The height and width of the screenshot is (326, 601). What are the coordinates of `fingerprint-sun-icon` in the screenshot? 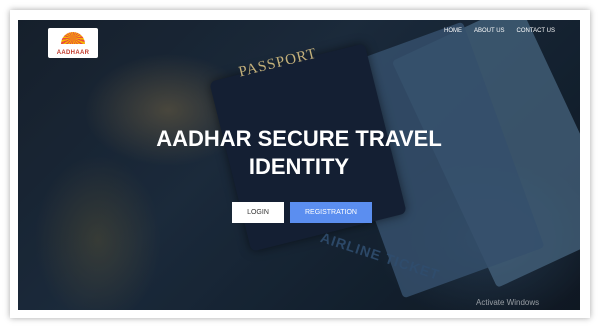 It's located at (73, 38).